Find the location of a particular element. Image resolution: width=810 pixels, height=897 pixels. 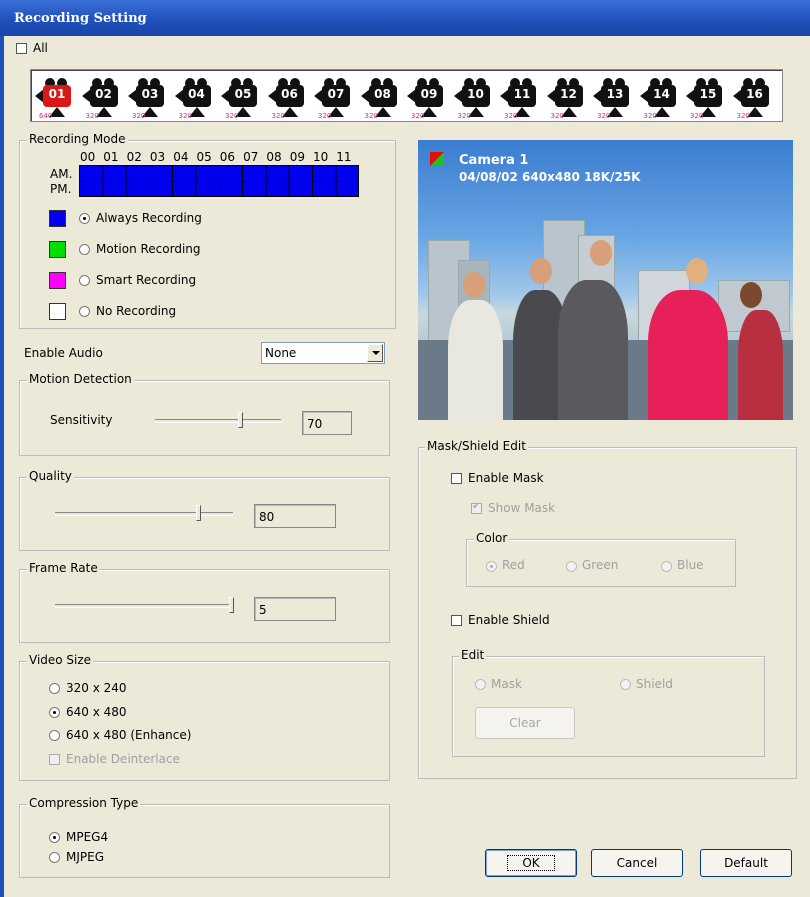

camera-resolution: 640 is located at coordinates (46, 116).